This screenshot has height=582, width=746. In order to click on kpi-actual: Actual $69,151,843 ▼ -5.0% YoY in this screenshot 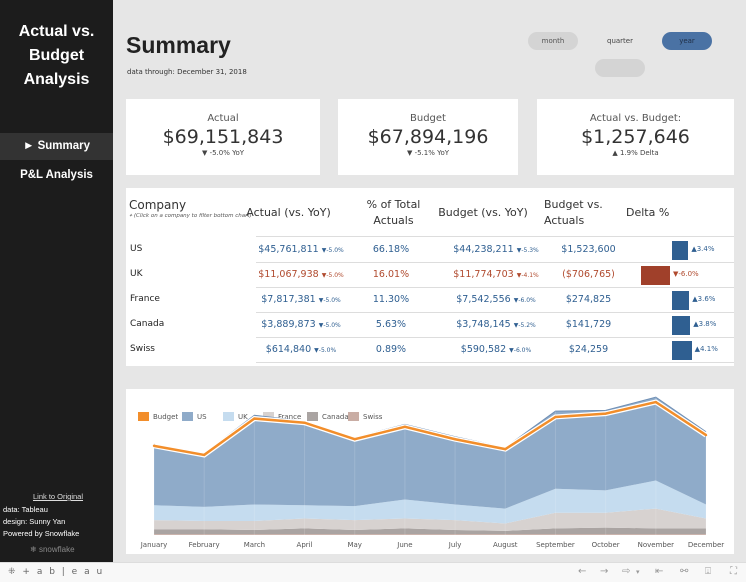, I will do `click(223, 137)`.